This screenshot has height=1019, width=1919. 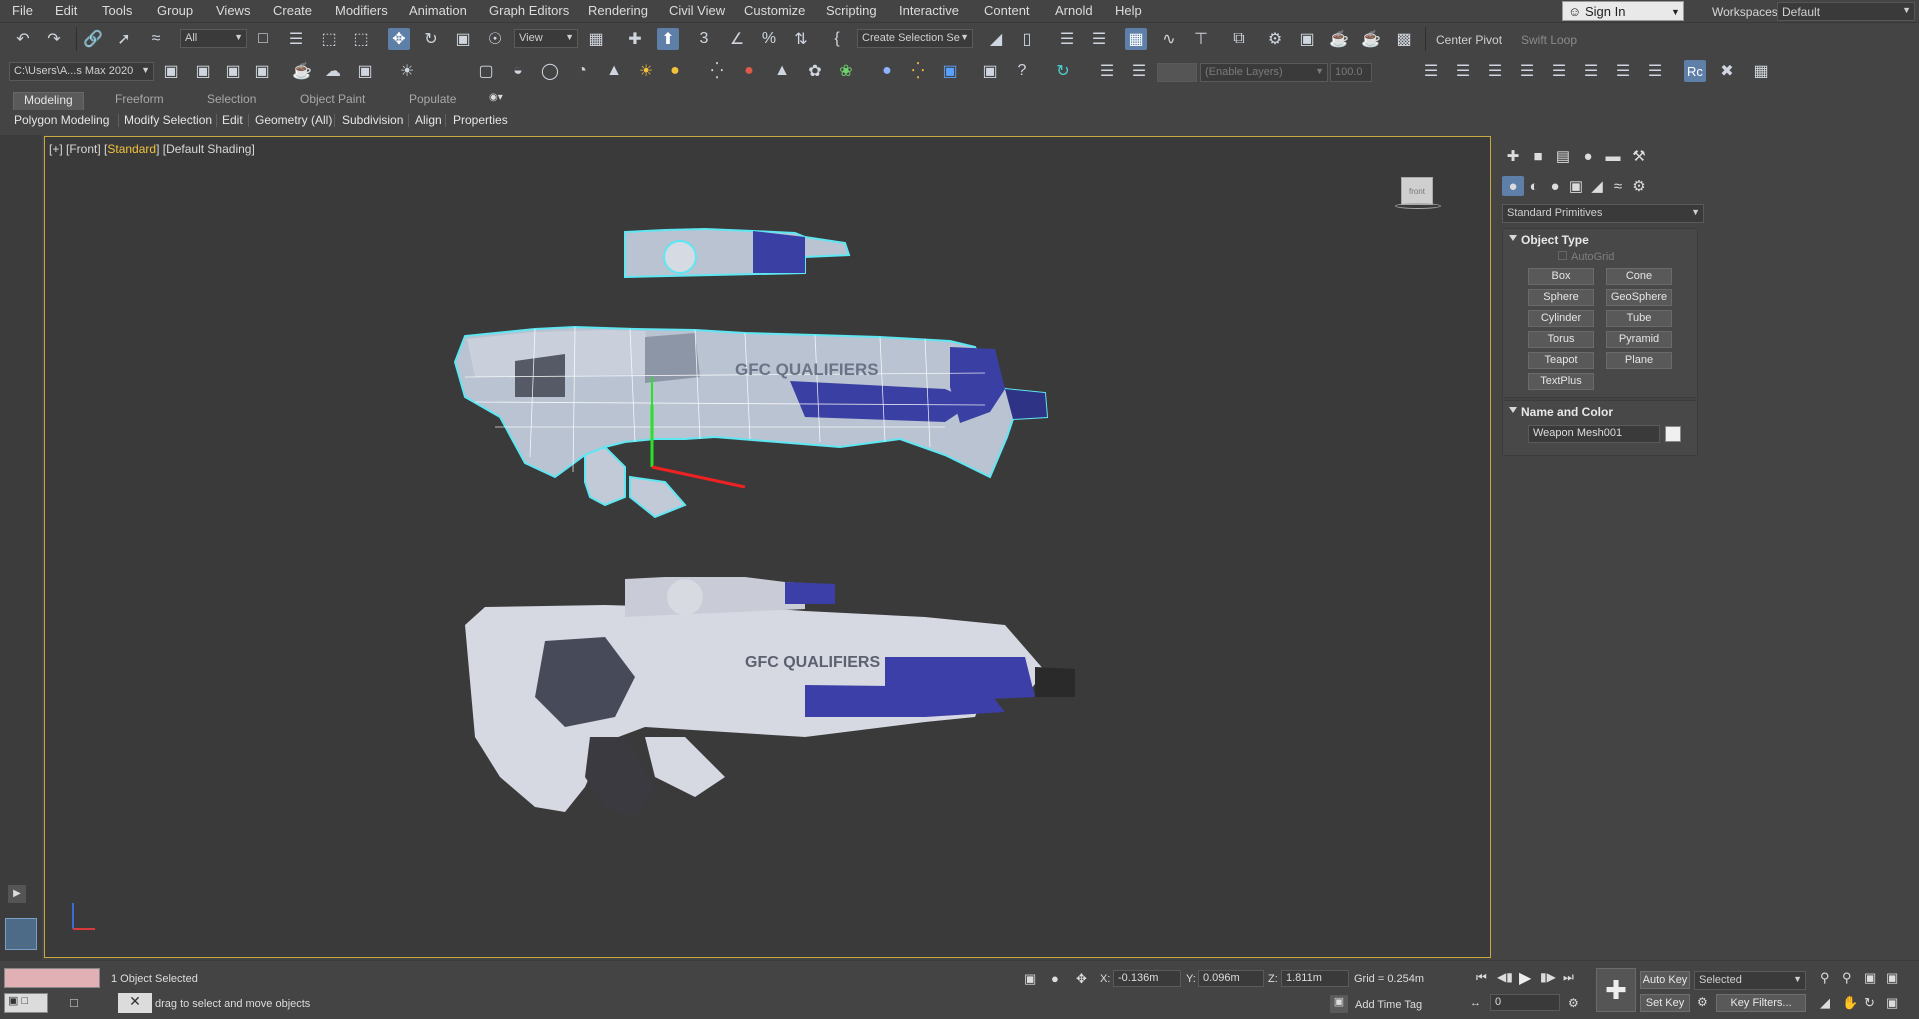 I want to click on sign-in-dropdown: ☺ Sign In ▼, so click(x=1623, y=11).